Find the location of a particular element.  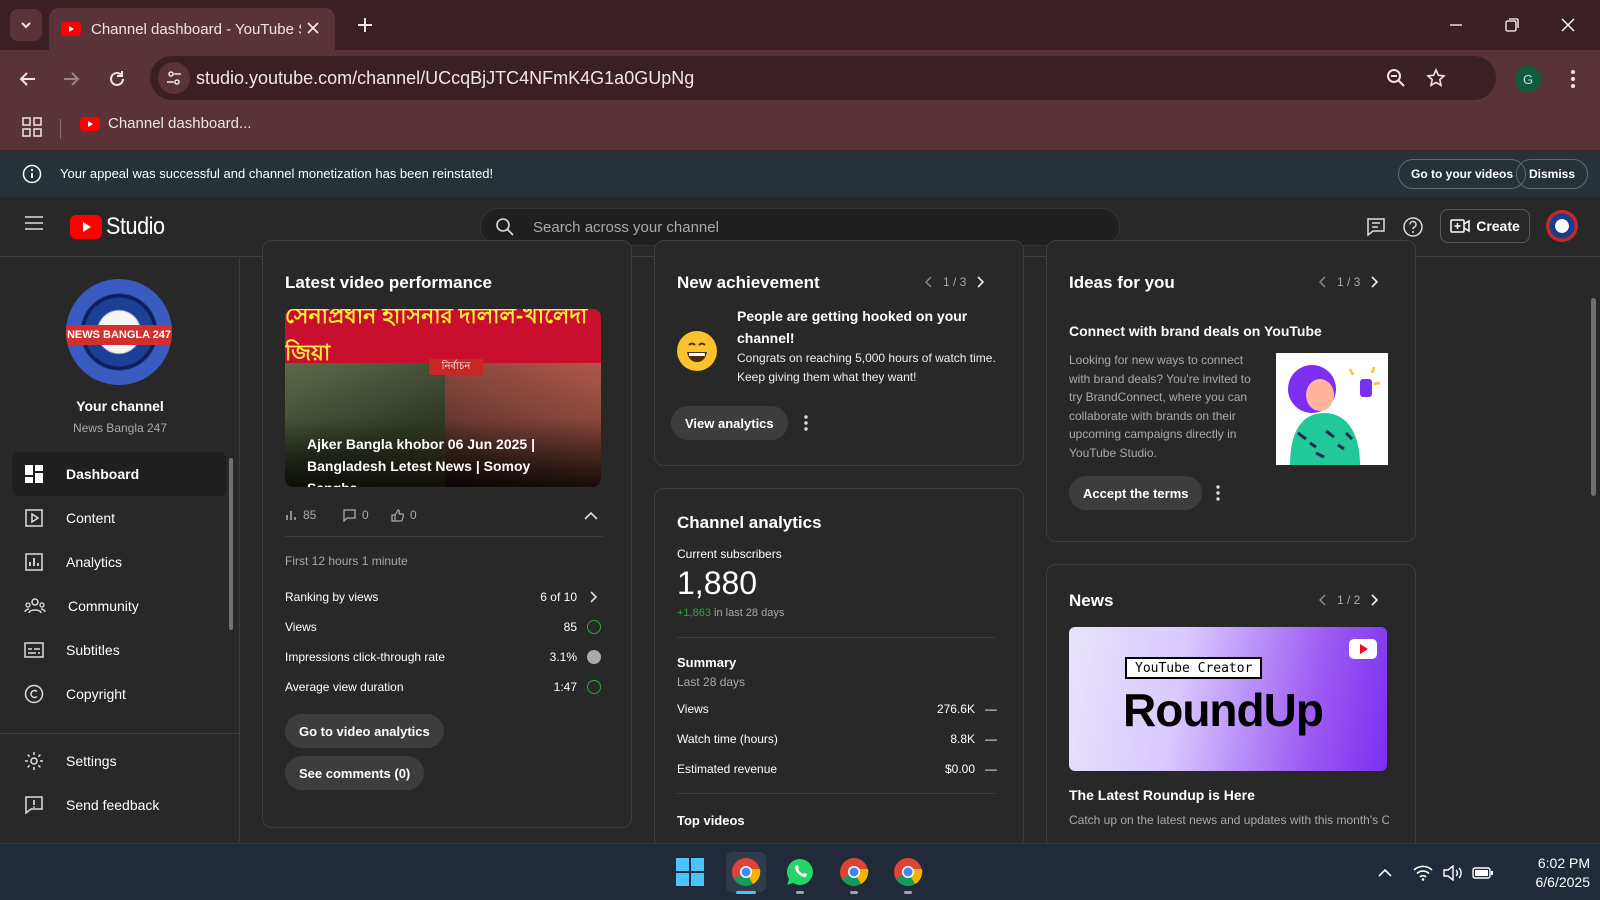

tab-close-button is located at coordinates (313, 28).